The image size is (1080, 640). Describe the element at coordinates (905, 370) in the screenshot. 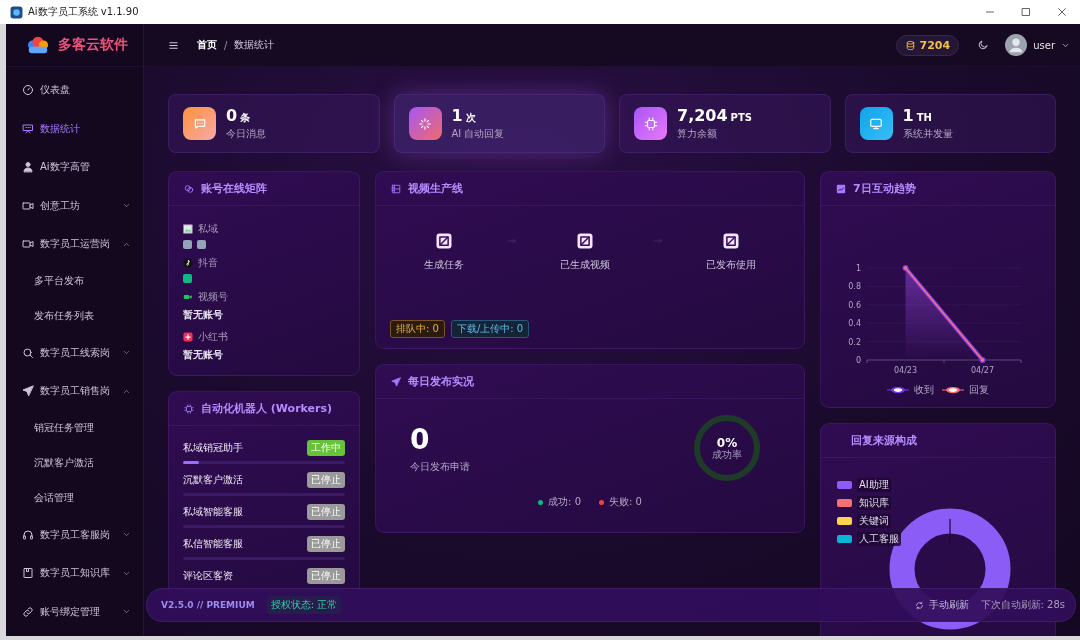

I see `x-tick-label: 04/23` at that location.